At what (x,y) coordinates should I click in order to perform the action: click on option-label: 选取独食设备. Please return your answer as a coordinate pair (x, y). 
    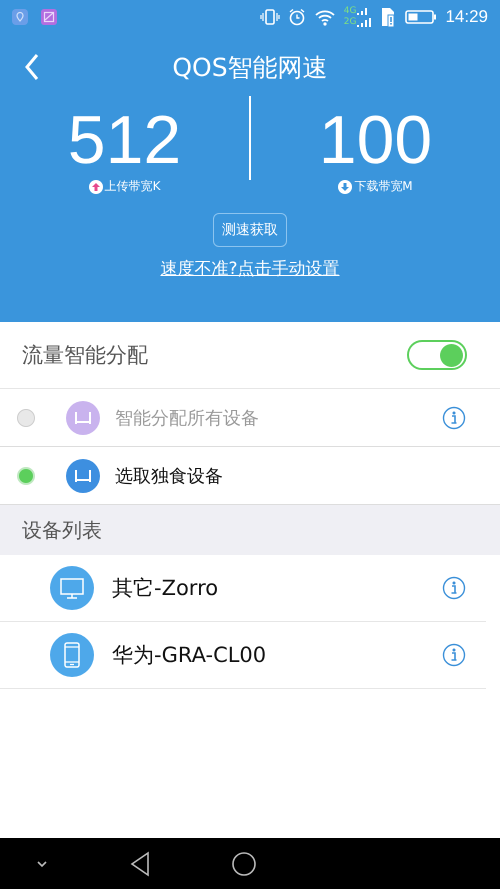
    Looking at the image, I should click on (169, 476).